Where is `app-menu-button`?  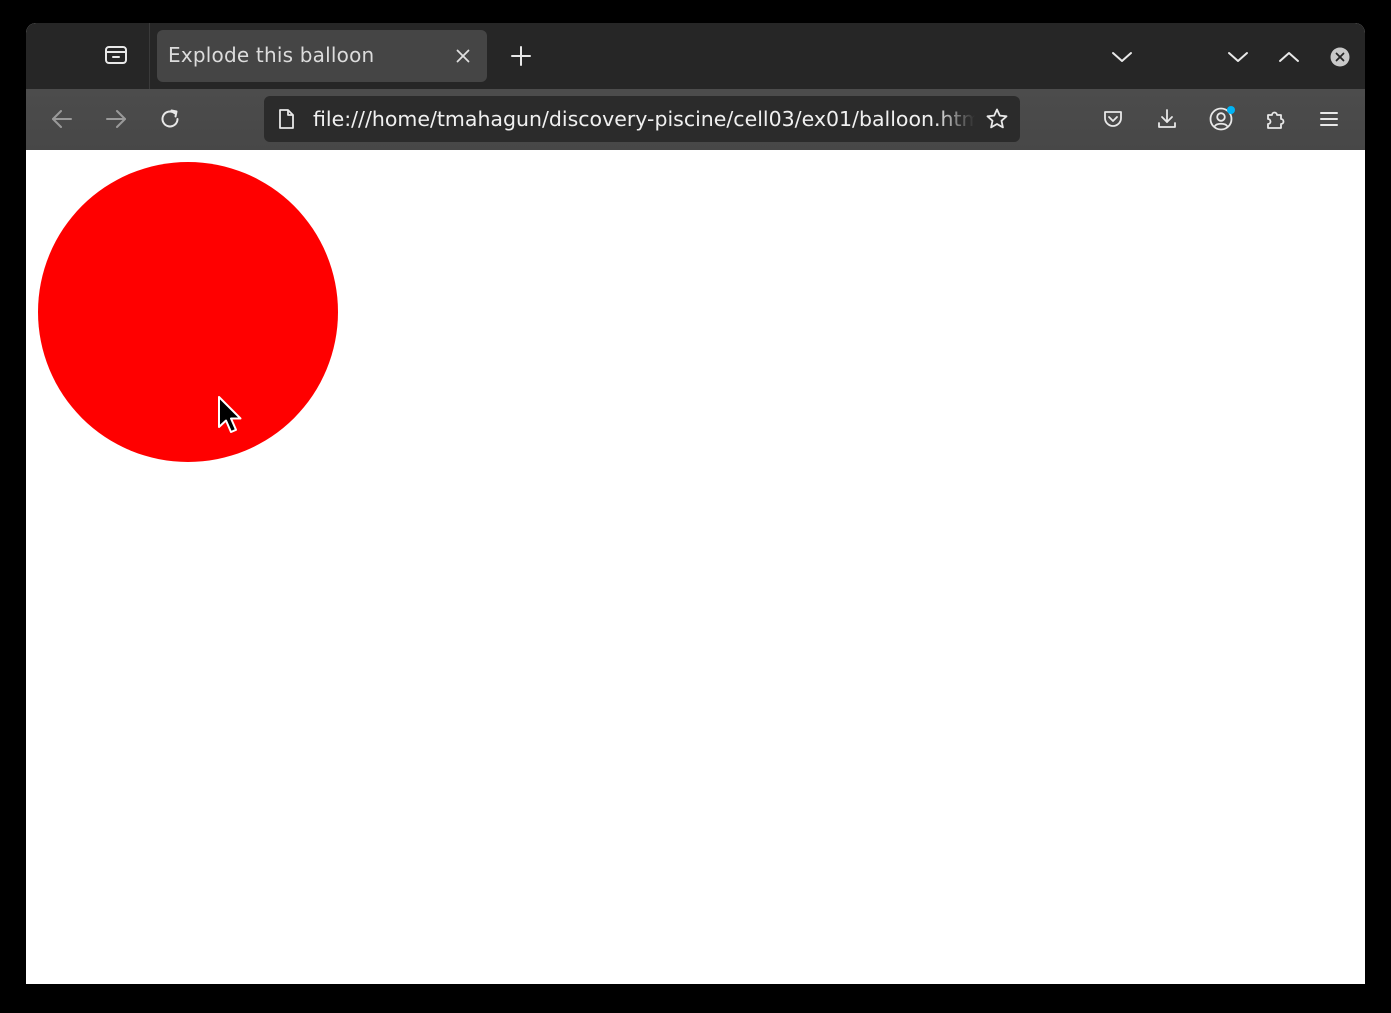
app-menu-button is located at coordinates (1329, 119).